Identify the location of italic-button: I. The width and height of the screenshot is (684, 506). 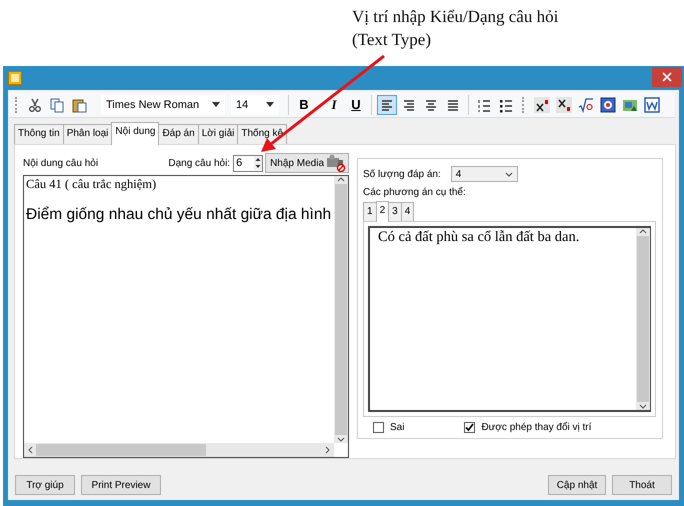
(334, 104).